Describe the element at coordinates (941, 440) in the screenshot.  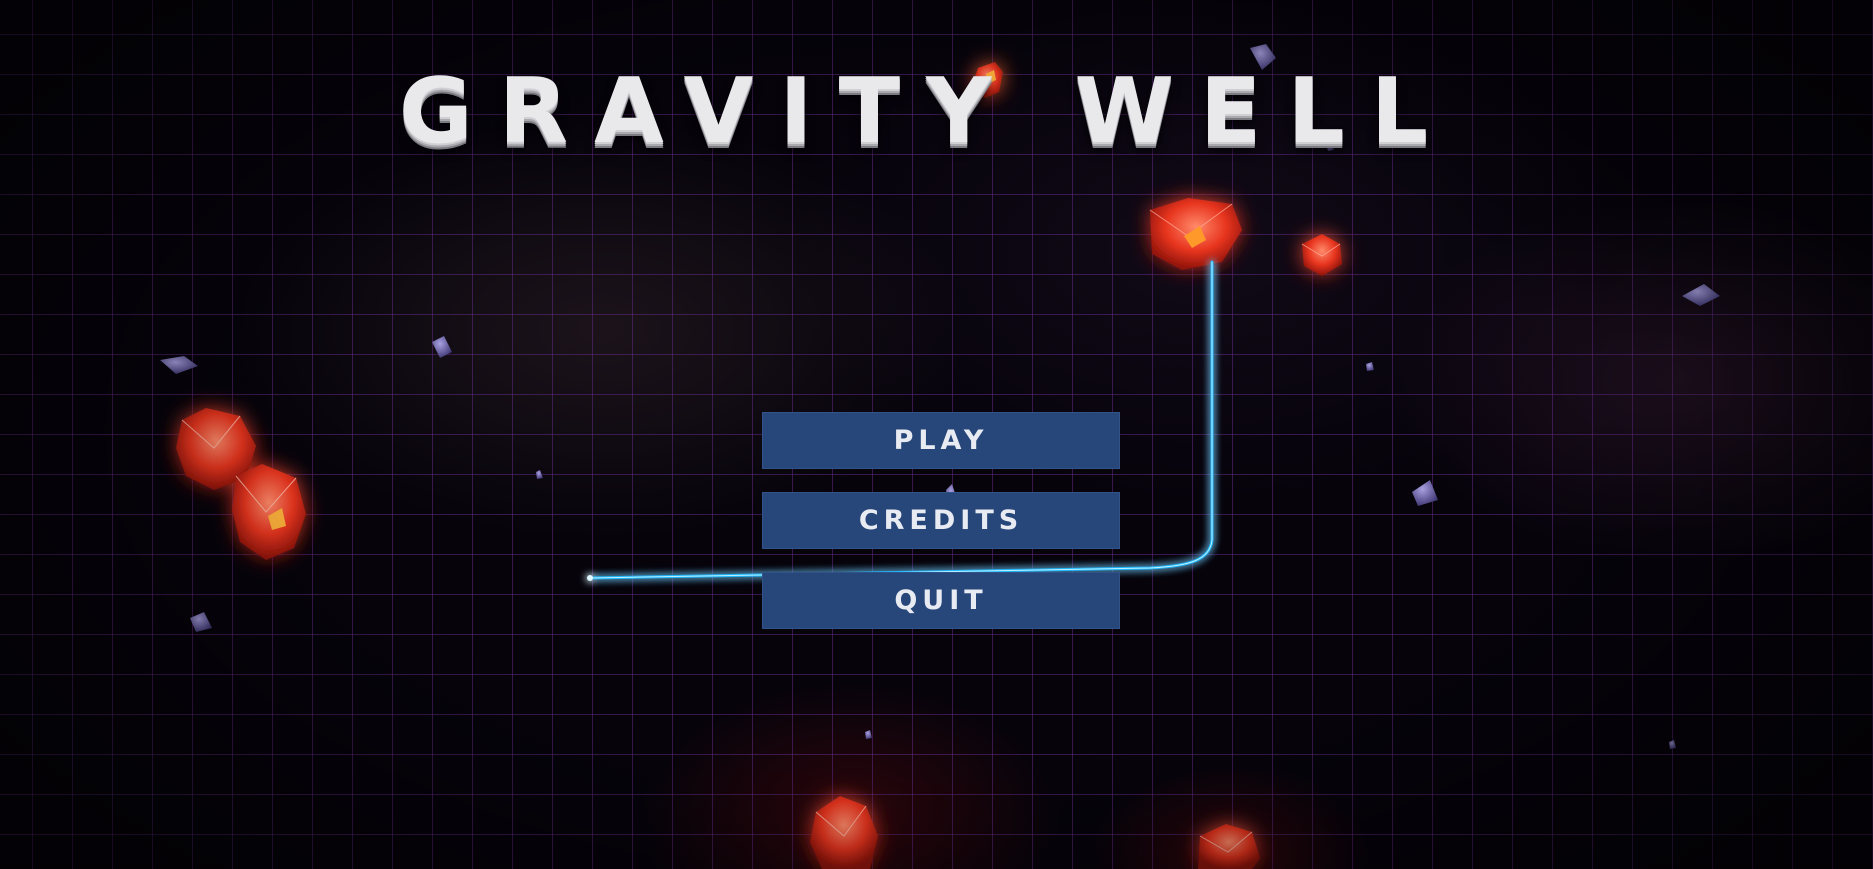
I see `play-button: PLAY` at that location.